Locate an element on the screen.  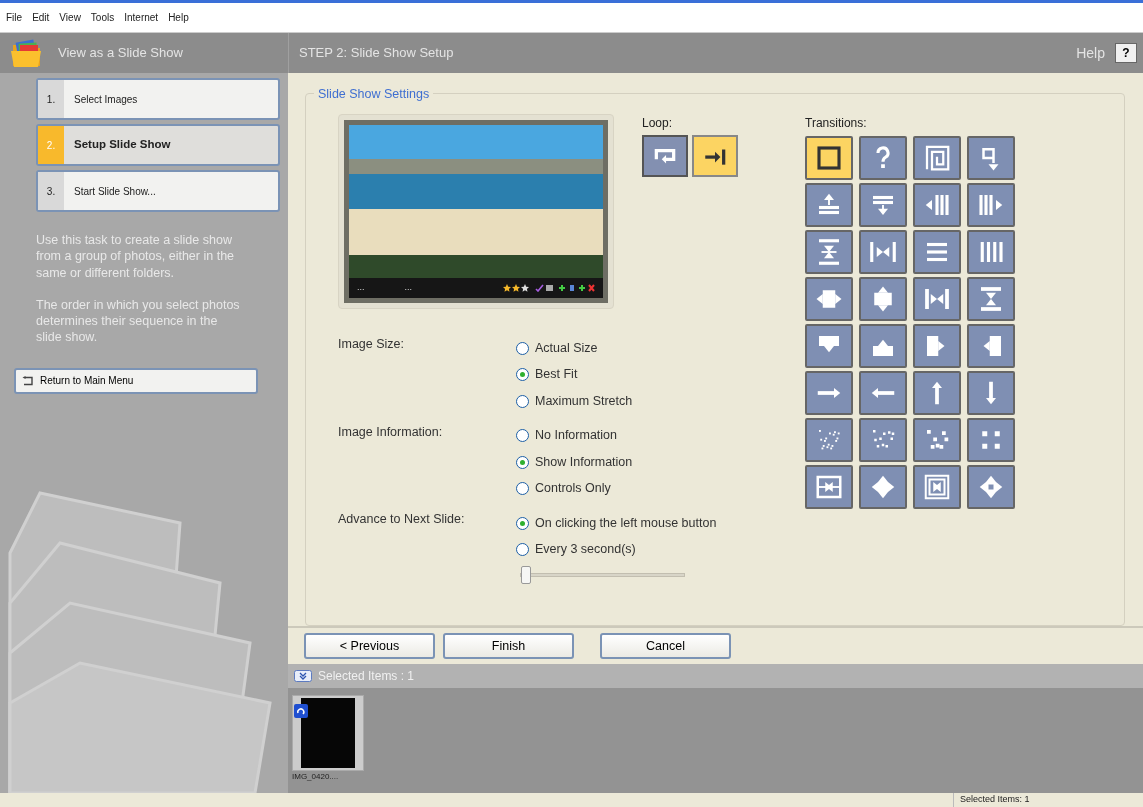
description-text: Use this task to create a slide show from a group of photos, either in the same or different folders. is located at coordinates (136, 256).